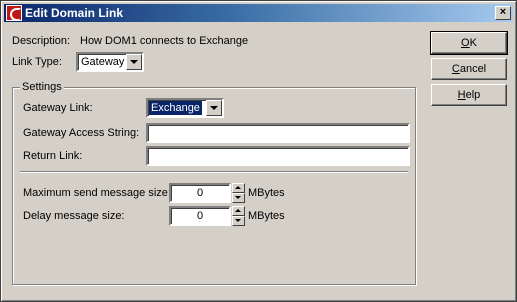 The height and width of the screenshot is (302, 517). I want to click on description-value: How DOM1 connects to Exchange, so click(164, 41).